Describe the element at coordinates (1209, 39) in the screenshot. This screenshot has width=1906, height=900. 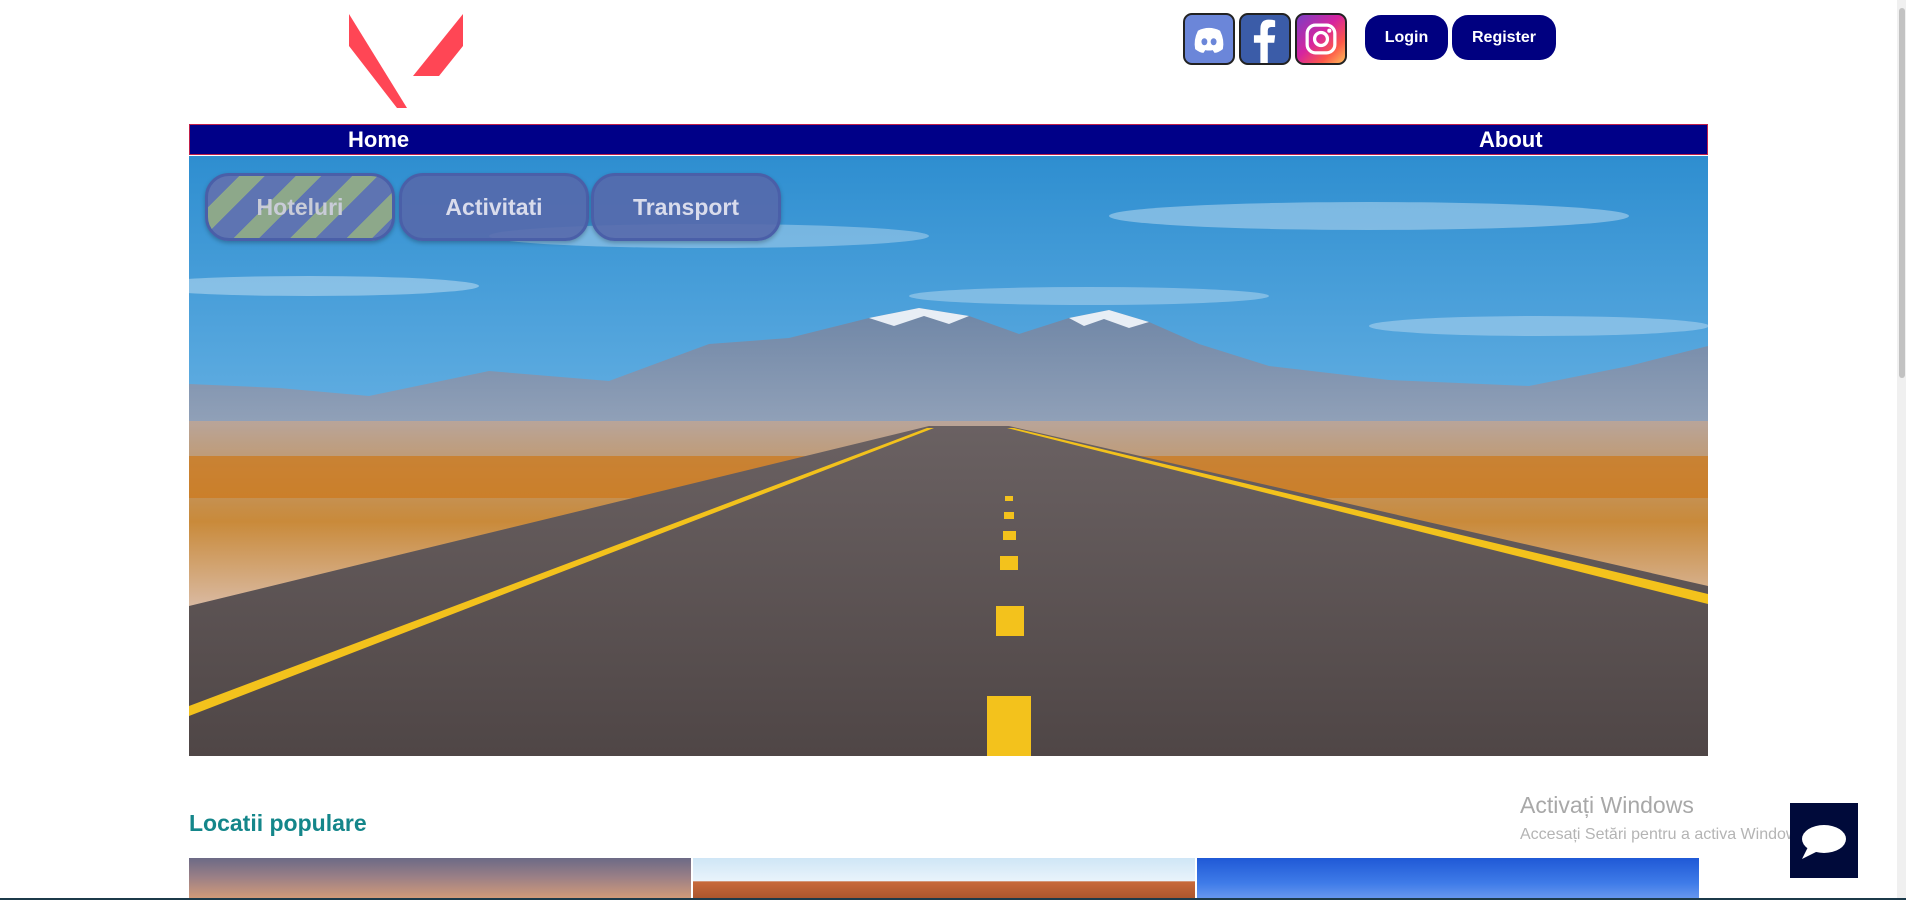
I see `discord-icon` at that location.